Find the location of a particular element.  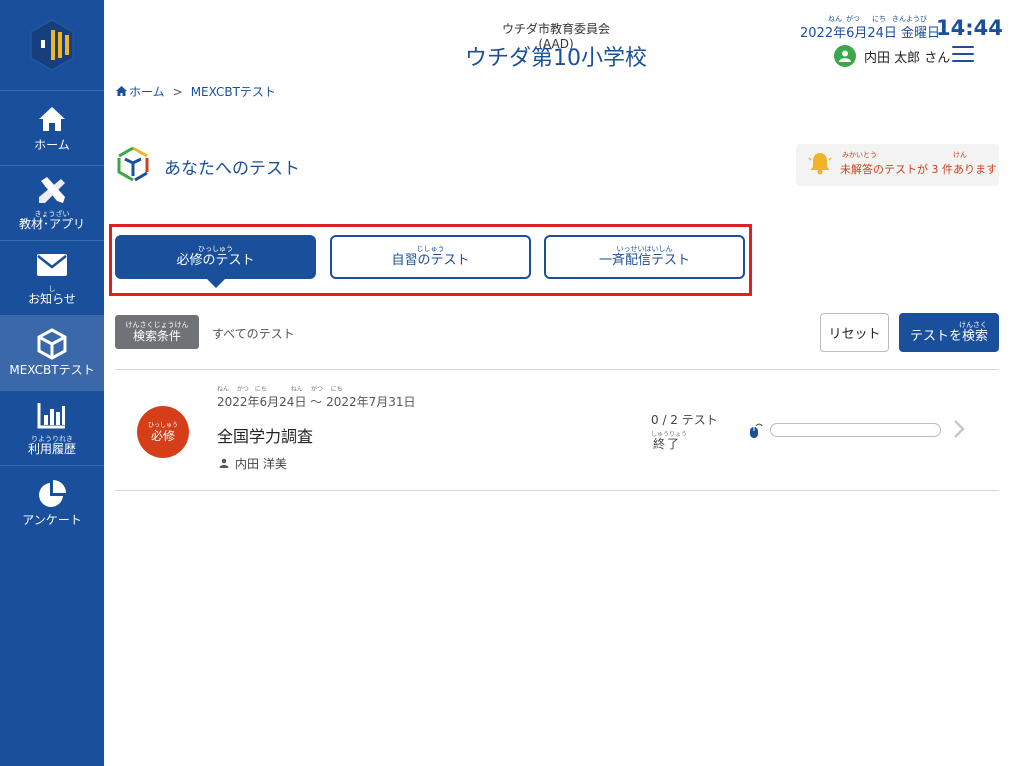

date-text: 2022年6月24日 金曜日 is located at coordinates (870, 33).